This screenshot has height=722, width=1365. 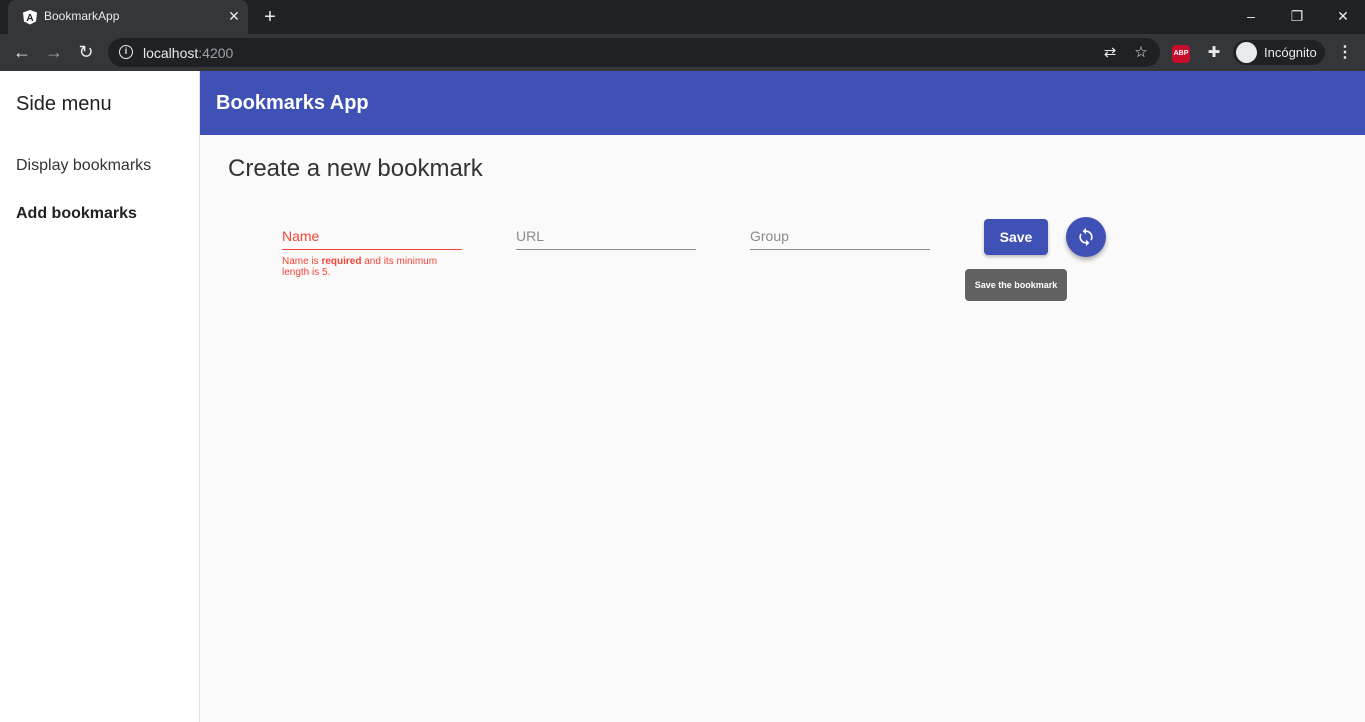 I want to click on adblock-plus-icon: ABP, so click(x=1181, y=54).